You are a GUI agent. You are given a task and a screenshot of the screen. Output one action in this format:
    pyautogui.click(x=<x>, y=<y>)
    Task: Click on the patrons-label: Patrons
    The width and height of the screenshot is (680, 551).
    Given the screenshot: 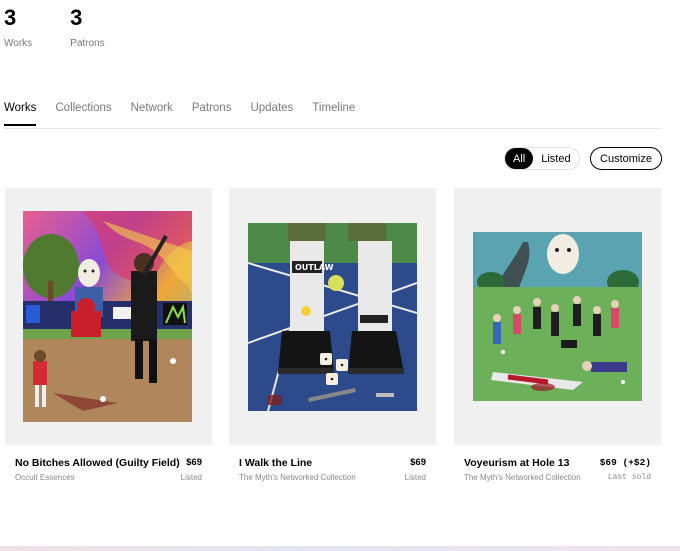 What is the action you would take?
    pyautogui.click(x=87, y=43)
    